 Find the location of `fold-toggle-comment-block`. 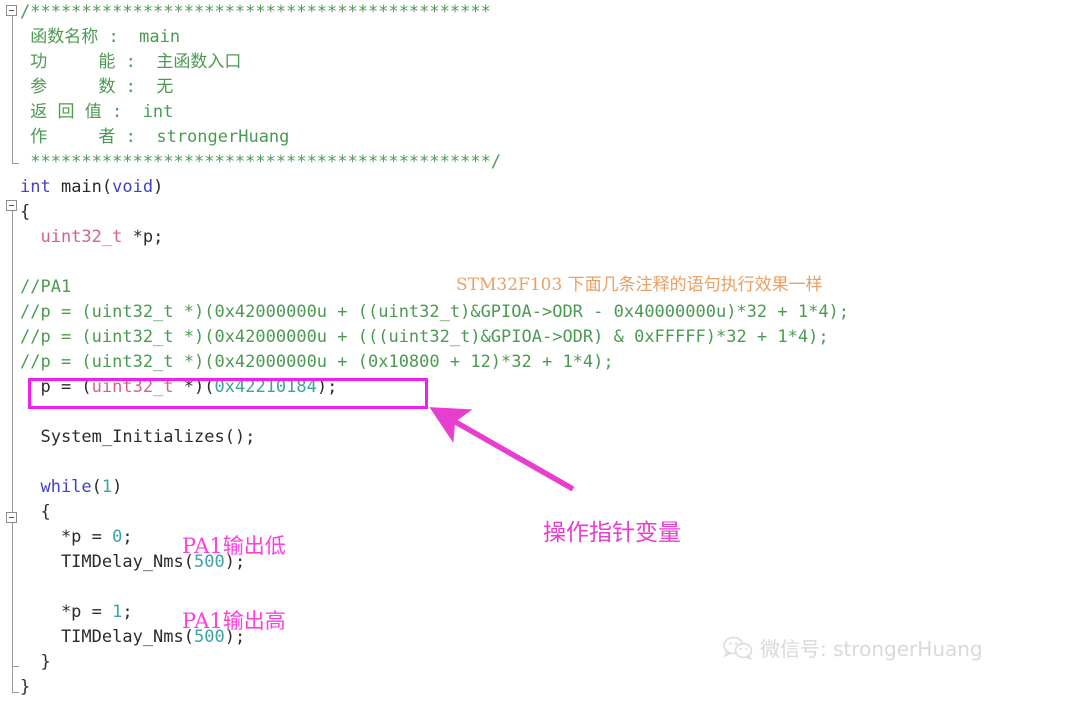

fold-toggle-comment-block is located at coordinates (11, 10).